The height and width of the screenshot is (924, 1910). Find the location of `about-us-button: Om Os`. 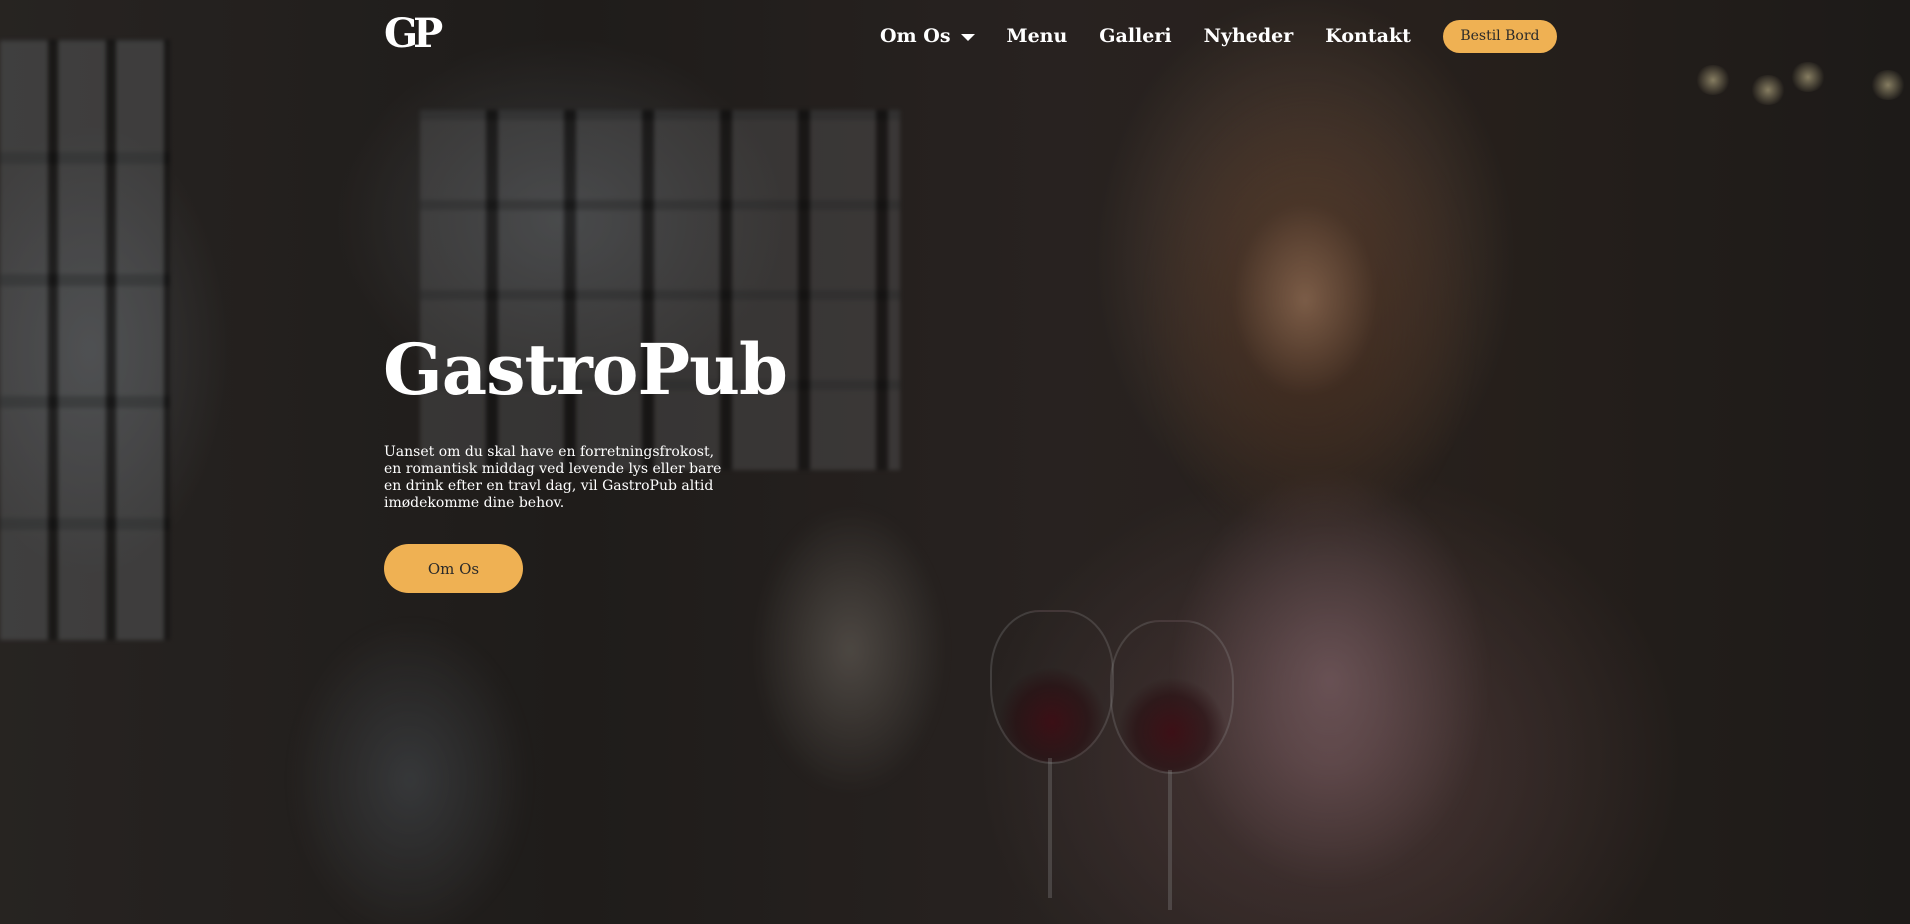

about-us-button: Om Os is located at coordinates (453, 568).